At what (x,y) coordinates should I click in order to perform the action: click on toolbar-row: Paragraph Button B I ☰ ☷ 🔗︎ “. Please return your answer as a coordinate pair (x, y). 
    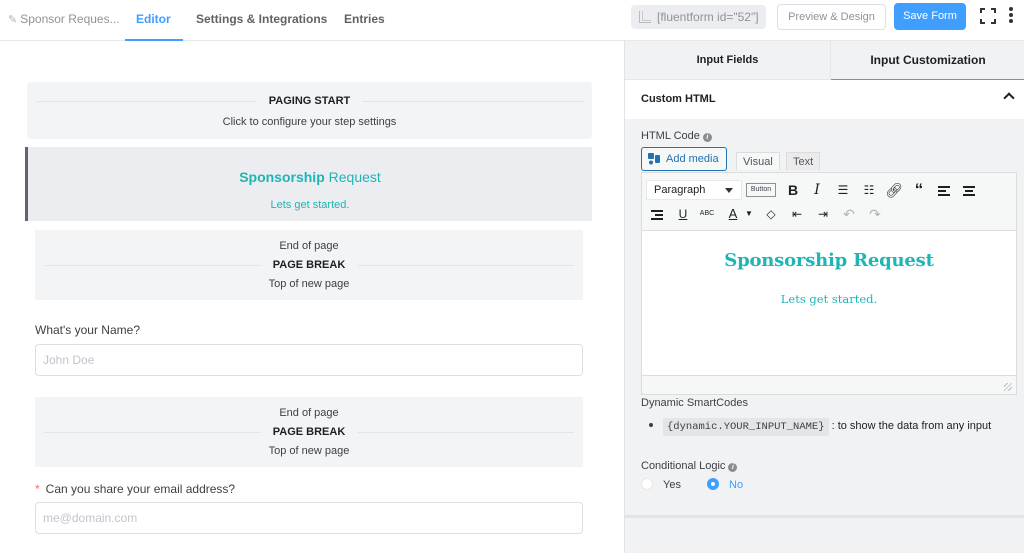
    Looking at the image, I should click on (829, 191).